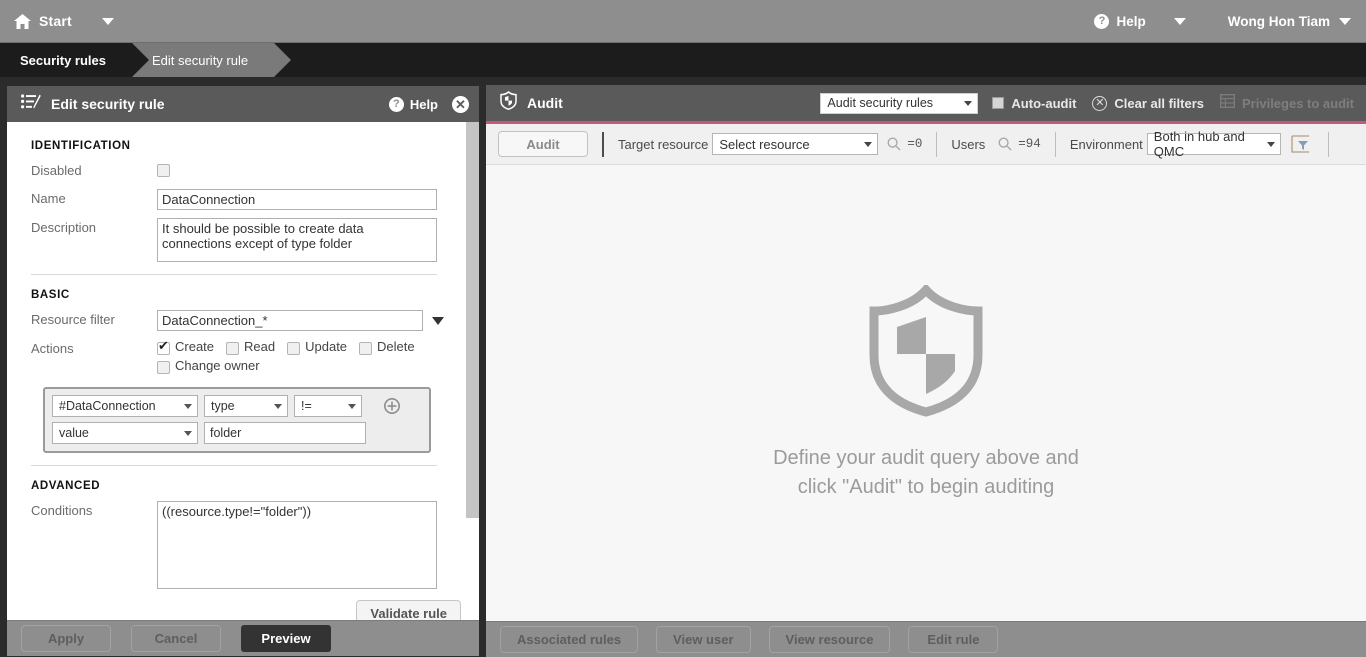  What do you see at coordinates (176, 638) in the screenshot?
I see `cancel-button: Cancel` at bounding box center [176, 638].